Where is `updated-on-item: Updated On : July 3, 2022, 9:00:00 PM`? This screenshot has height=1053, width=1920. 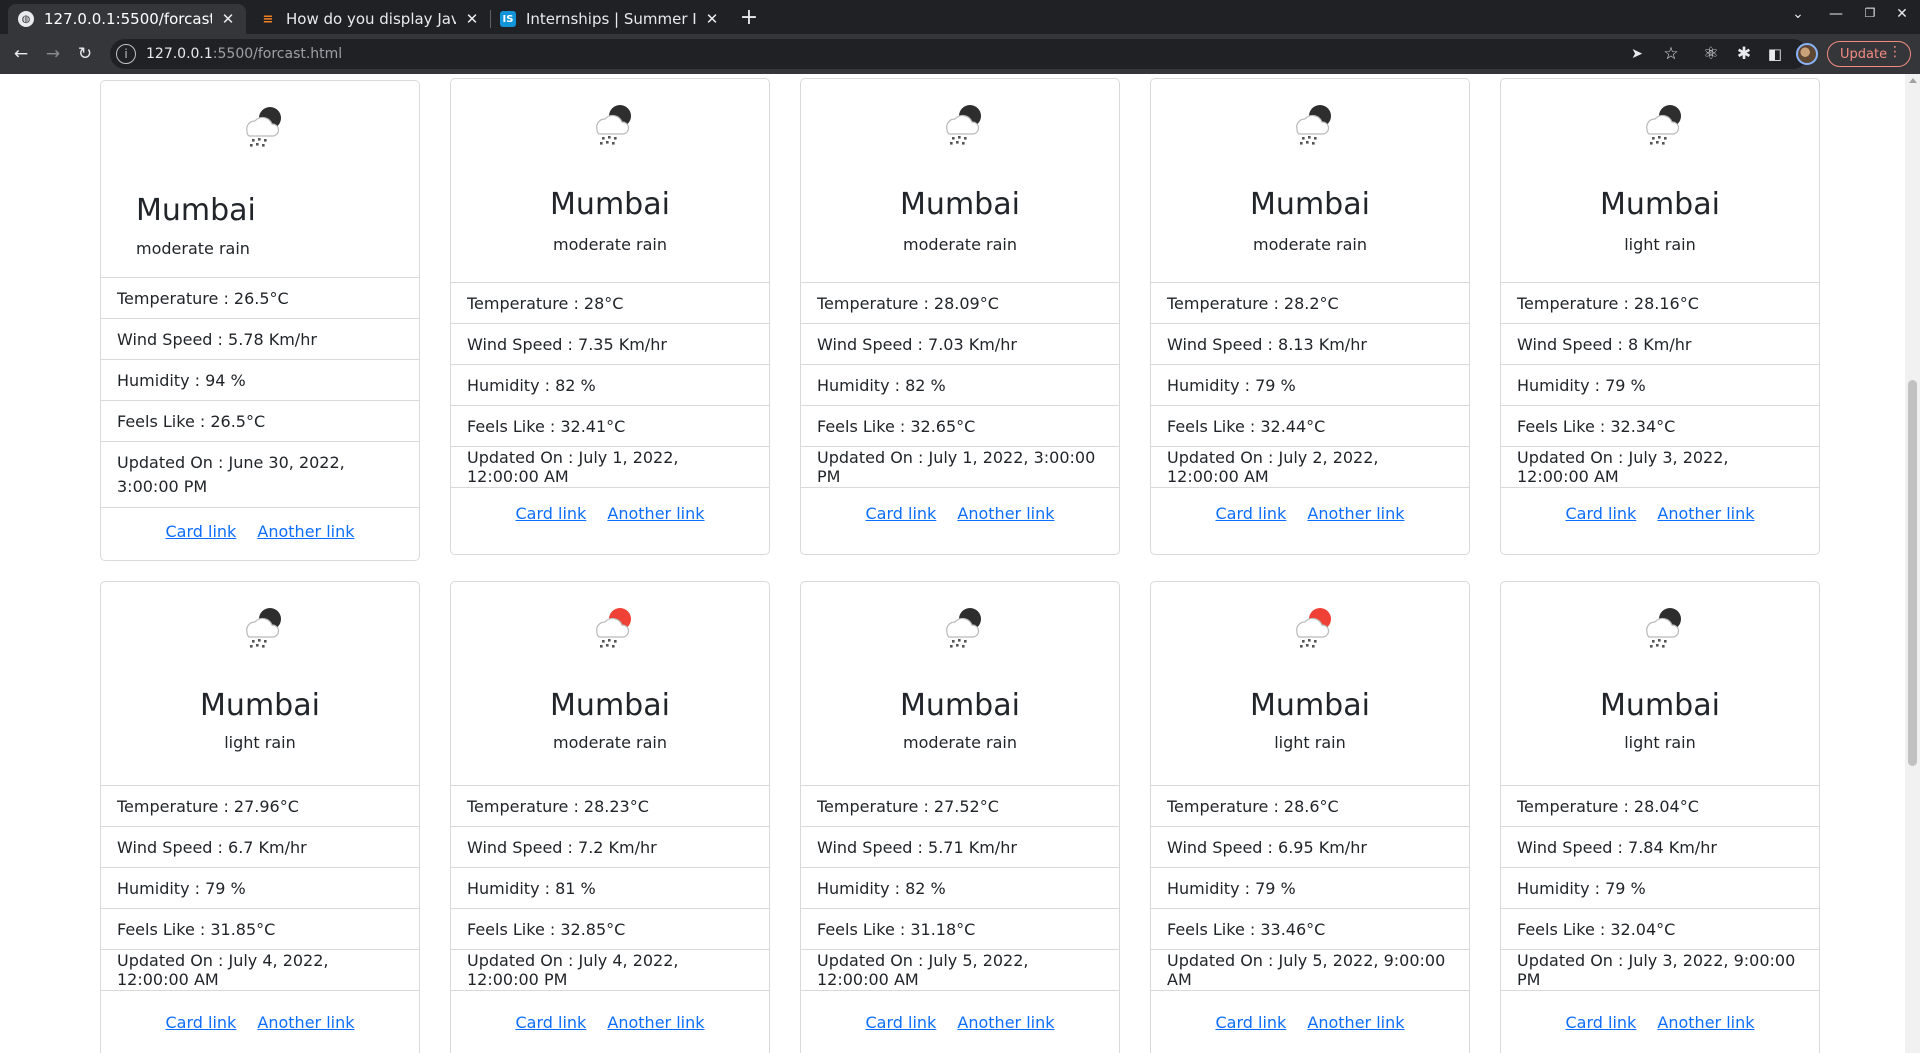 updated-on-item: Updated On : July 3, 2022, 9:00:00 PM is located at coordinates (1660, 970).